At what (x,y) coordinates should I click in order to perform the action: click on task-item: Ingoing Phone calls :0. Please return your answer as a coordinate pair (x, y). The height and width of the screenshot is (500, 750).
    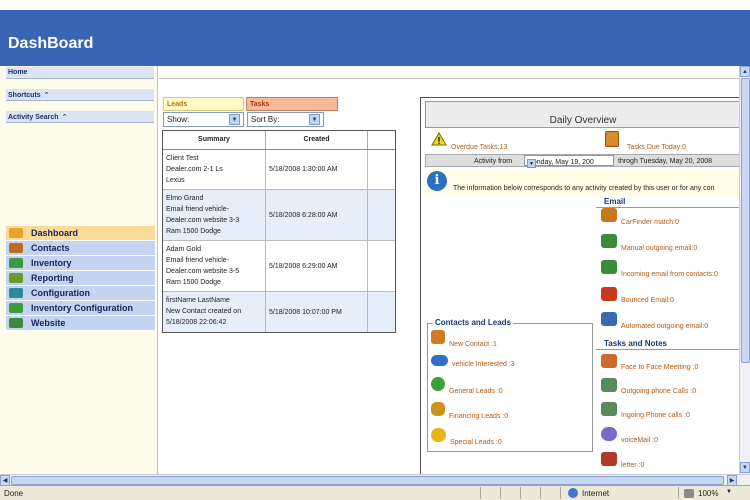
    Looking at the image, I should click on (645, 410).